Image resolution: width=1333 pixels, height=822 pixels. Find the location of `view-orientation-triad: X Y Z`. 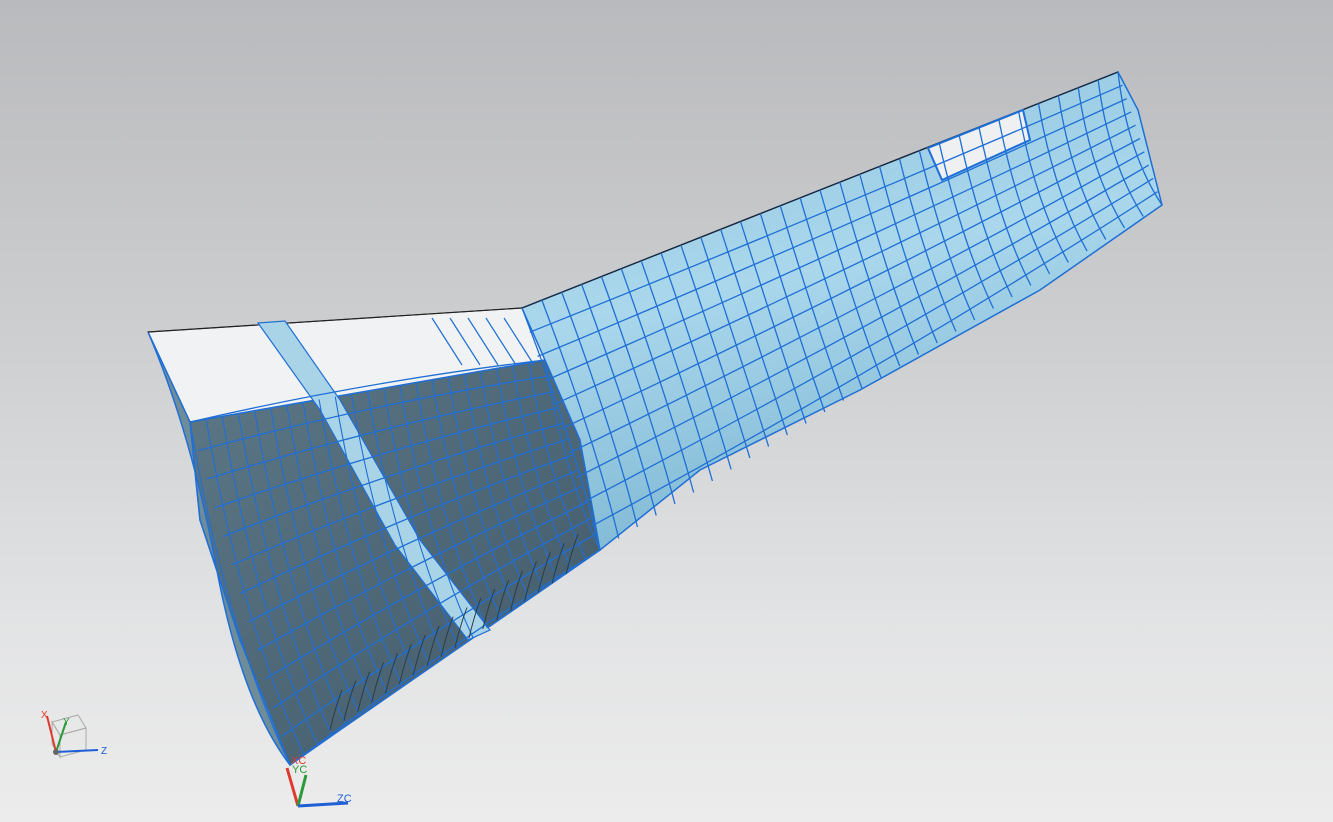

view-orientation-triad: X Y Z is located at coordinates (74, 734).